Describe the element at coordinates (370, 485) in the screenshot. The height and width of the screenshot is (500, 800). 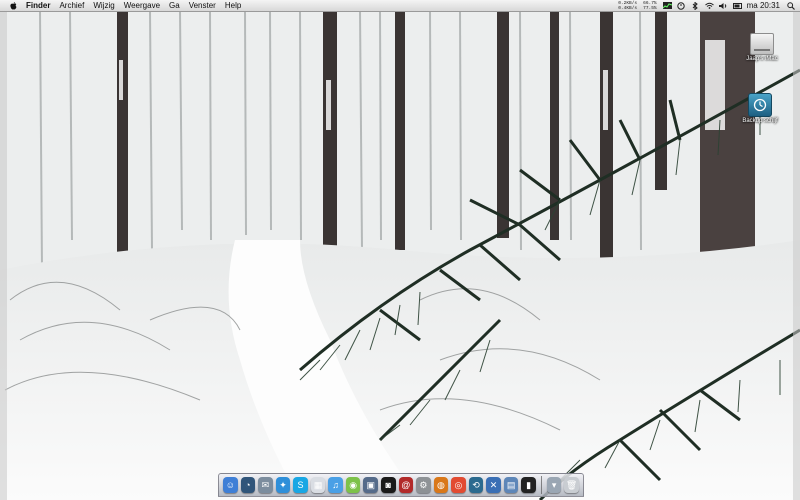
I see `iphoto-icon: ▣` at that location.